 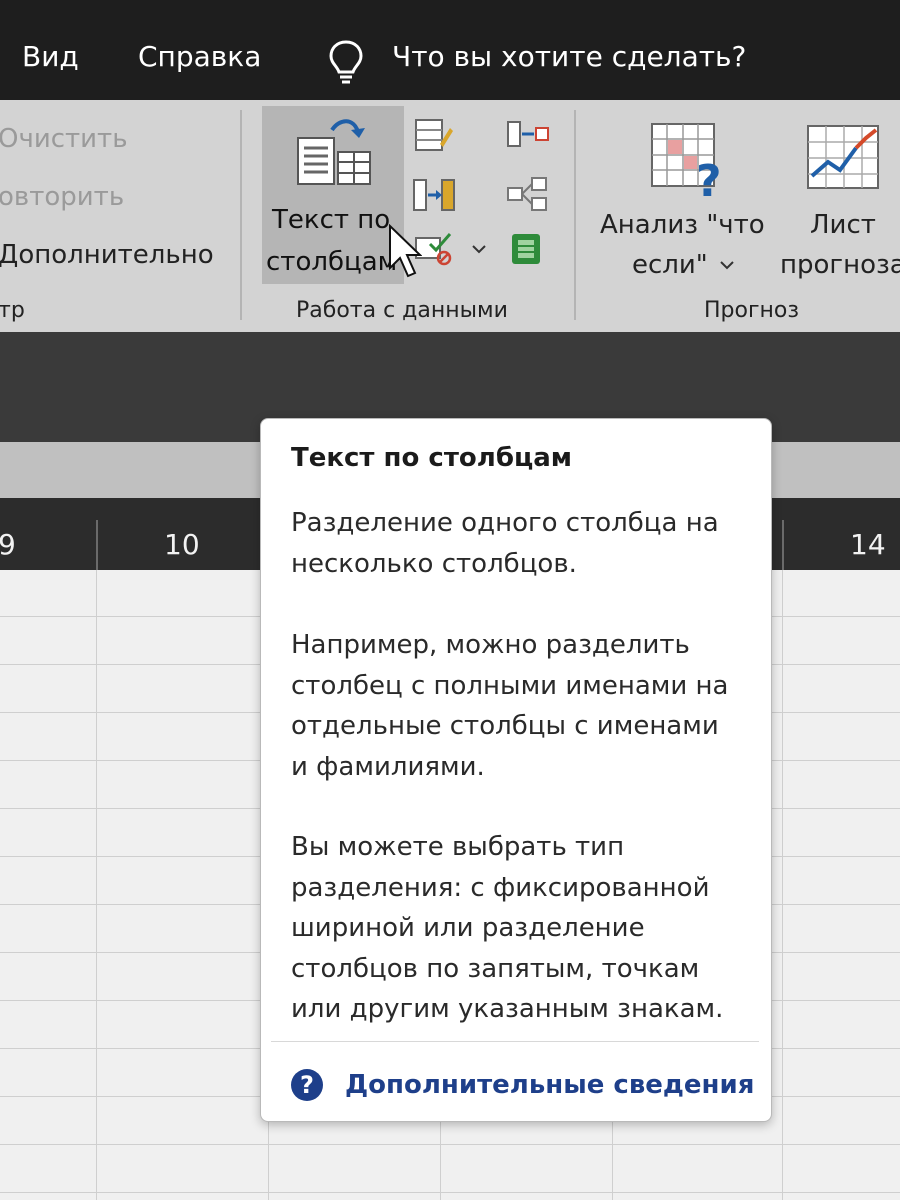 What do you see at coordinates (346, 62) in the screenshot?
I see `lightbulb-icon` at bounding box center [346, 62].